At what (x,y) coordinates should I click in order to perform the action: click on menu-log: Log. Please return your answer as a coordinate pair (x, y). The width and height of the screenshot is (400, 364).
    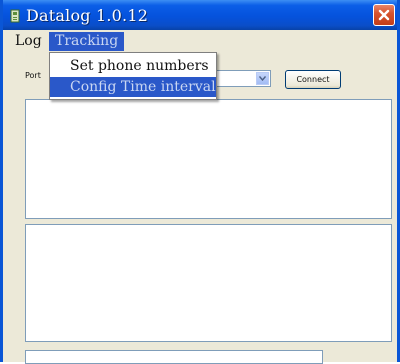
    Looking at the image, I should click on (28, 41).